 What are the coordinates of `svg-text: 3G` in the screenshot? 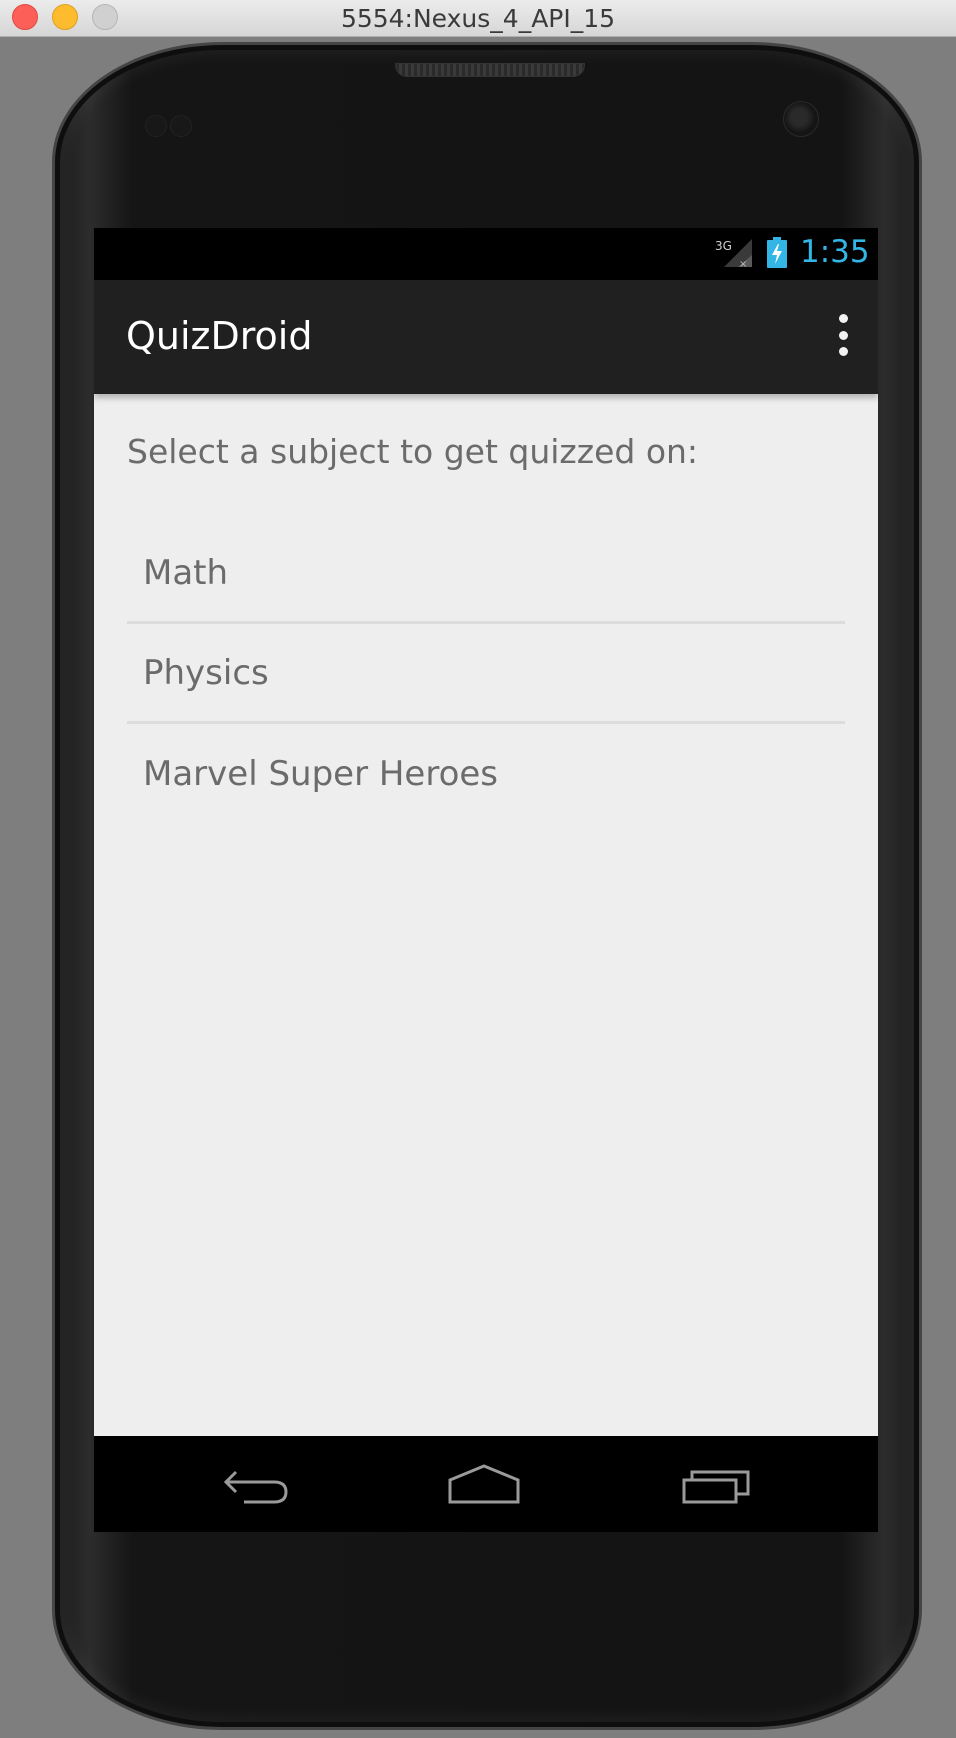 It's located at (723, 246).